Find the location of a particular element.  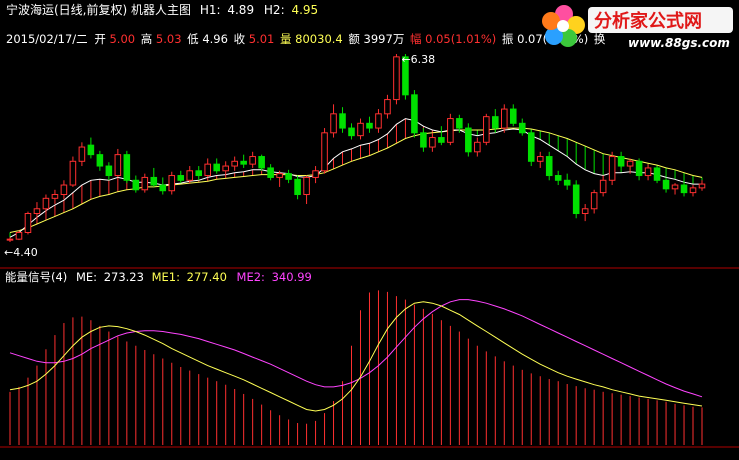

me2-value: 340.99 is located at coordinates (292, 277).